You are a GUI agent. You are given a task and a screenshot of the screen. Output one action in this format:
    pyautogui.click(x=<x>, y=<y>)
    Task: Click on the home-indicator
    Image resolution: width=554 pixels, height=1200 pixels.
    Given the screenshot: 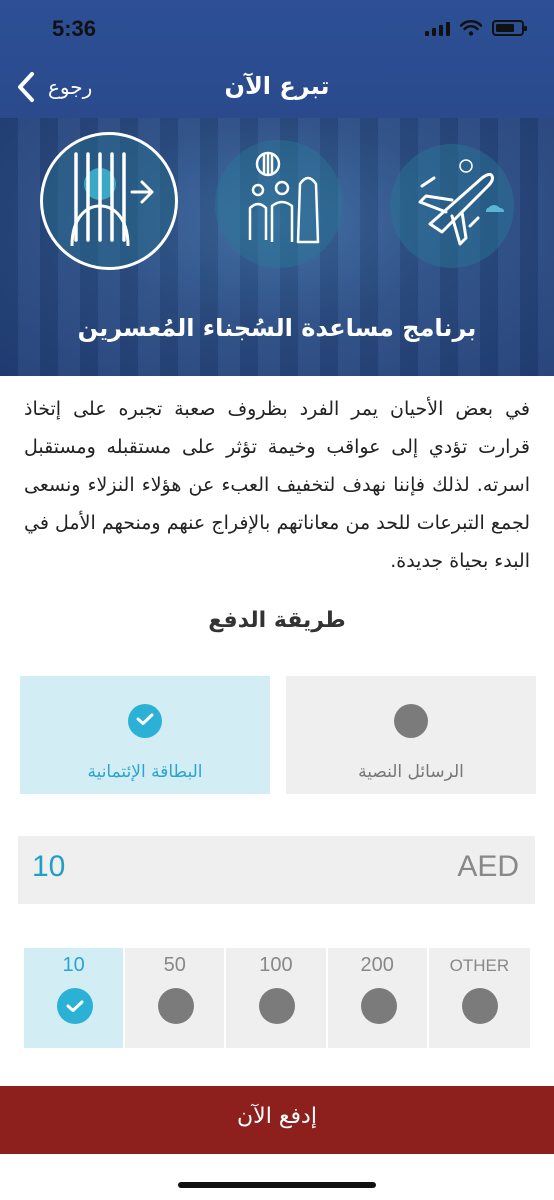 What is the action you would take?
    pyautogui.click(x=277, y=1185)
    